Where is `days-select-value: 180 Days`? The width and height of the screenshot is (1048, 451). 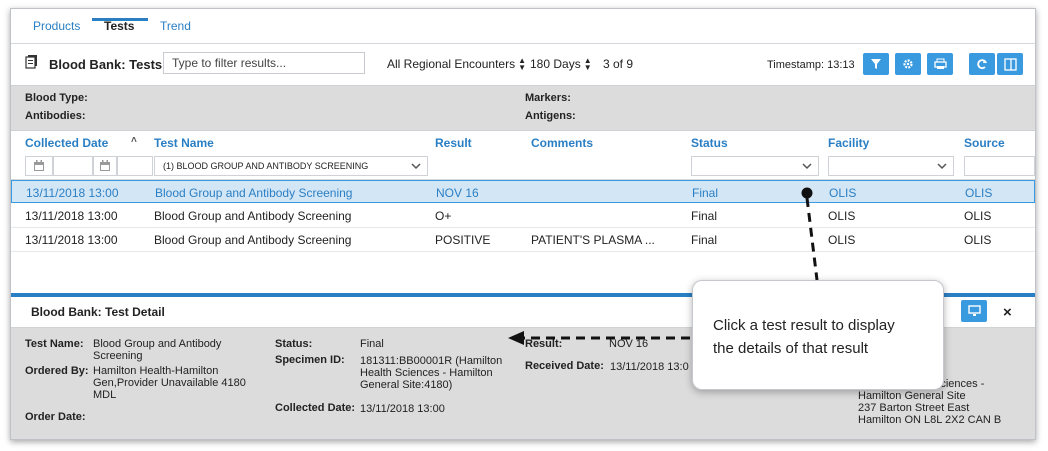 days-select-value: 180 Days is located at coordinates (555, 64).